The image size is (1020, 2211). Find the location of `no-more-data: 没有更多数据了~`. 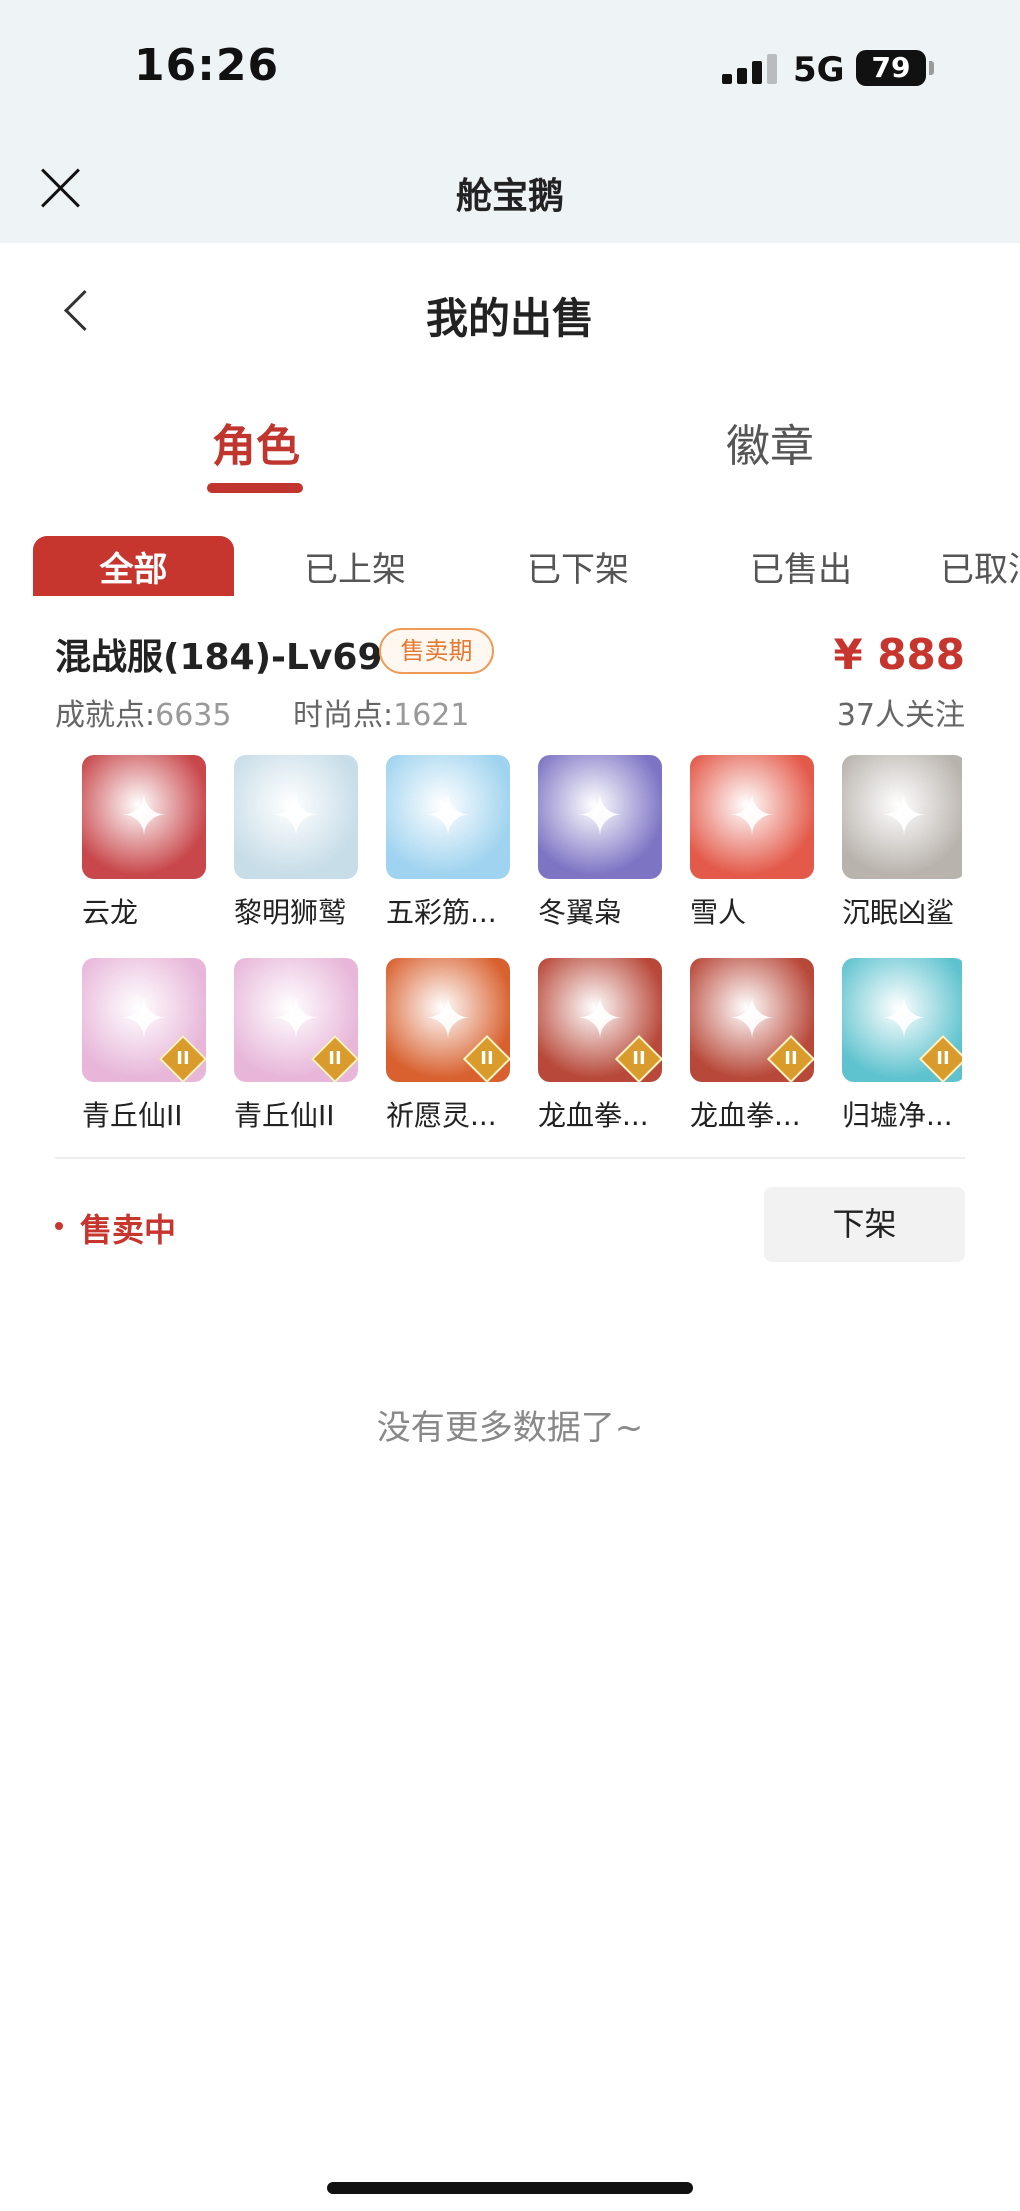

no-more-data: 没有更多数据了~ is located at coordinates (510, 1428).